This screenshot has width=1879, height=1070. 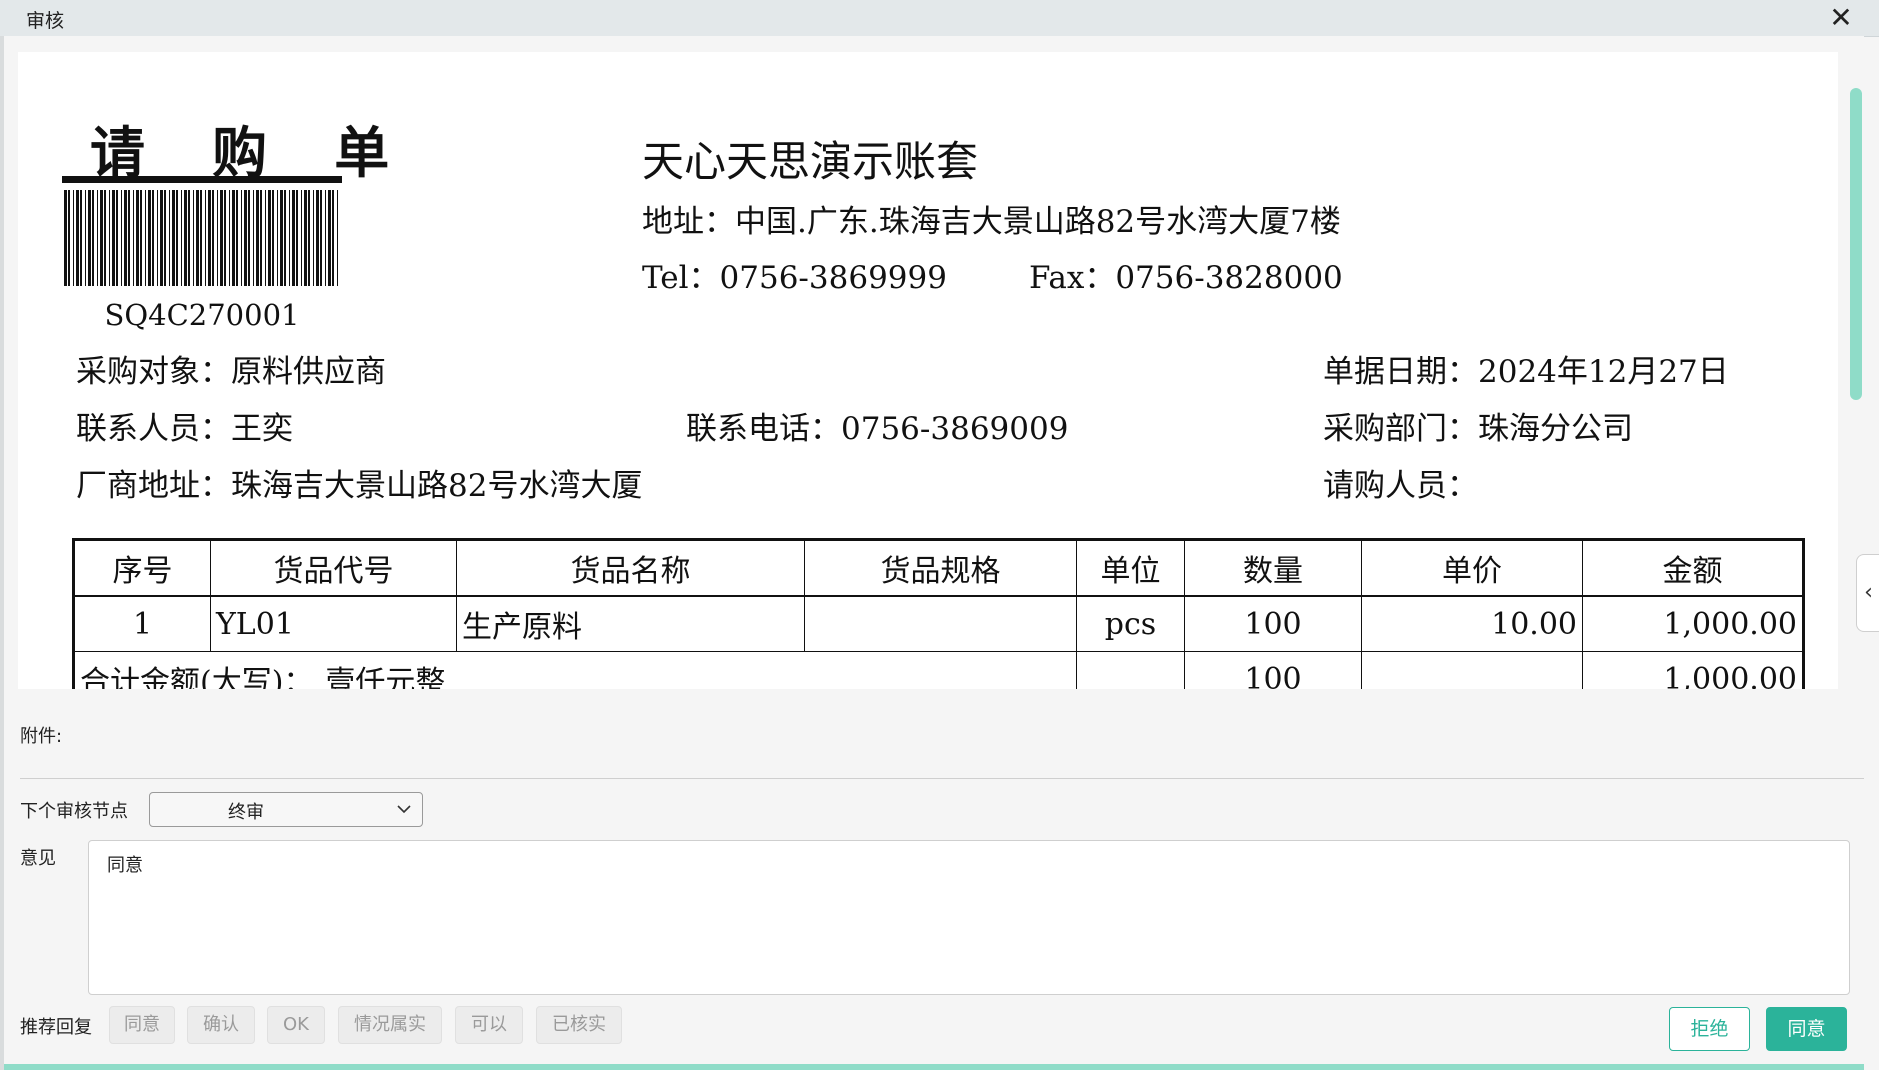 What do you see at coordinates (575, 670) in the screenshot?
I see `total-label-cell: 合计金额(大写)： 壹仟元整` at bounding box center [575, 670].